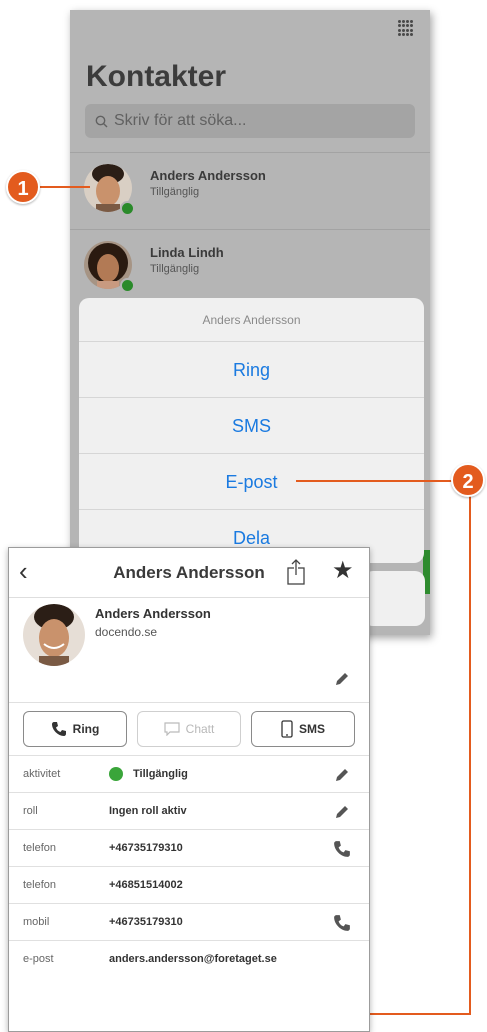 Image resolution: width=487 pixels, height=1032 pixels. What do you see at coordinates (249, 196) in the screenshot?
I see `list-item: Anders Andersson Tillgänglig` at bounding box center [249, 196].